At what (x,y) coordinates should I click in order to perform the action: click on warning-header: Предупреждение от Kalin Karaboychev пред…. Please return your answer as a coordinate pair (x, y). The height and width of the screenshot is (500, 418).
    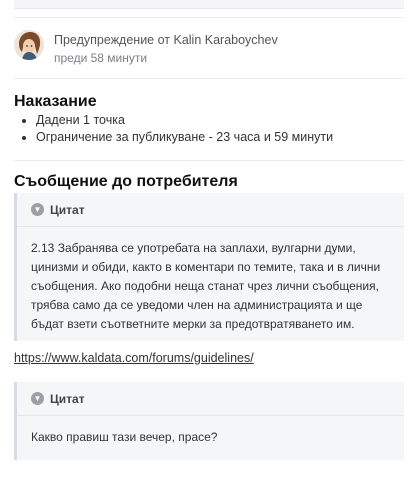
    Looking at the image, I should click on (209, 48).